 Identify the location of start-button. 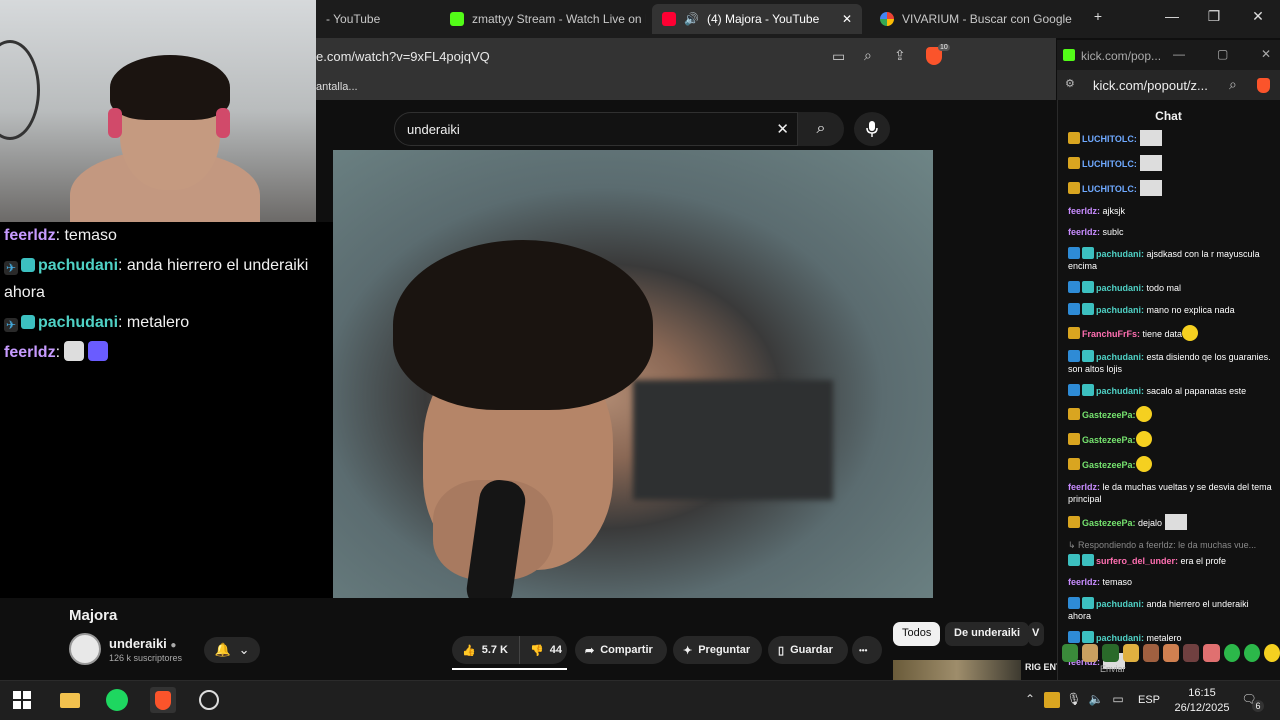
(22, 700).